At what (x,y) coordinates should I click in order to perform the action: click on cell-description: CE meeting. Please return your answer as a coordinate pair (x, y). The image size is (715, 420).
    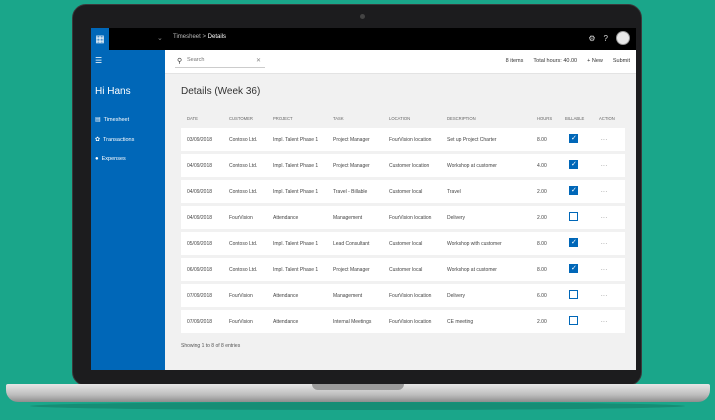
    Looking at the image, I should click on (460, 322).